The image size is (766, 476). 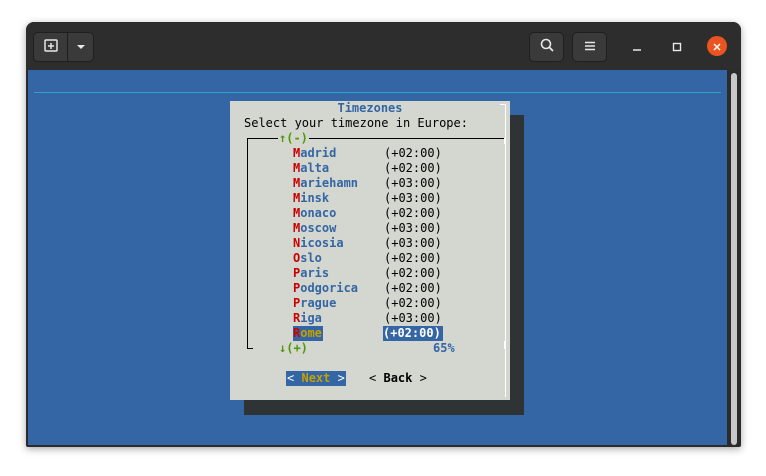 I want to click on close-icon, so click(x=717, y=46).